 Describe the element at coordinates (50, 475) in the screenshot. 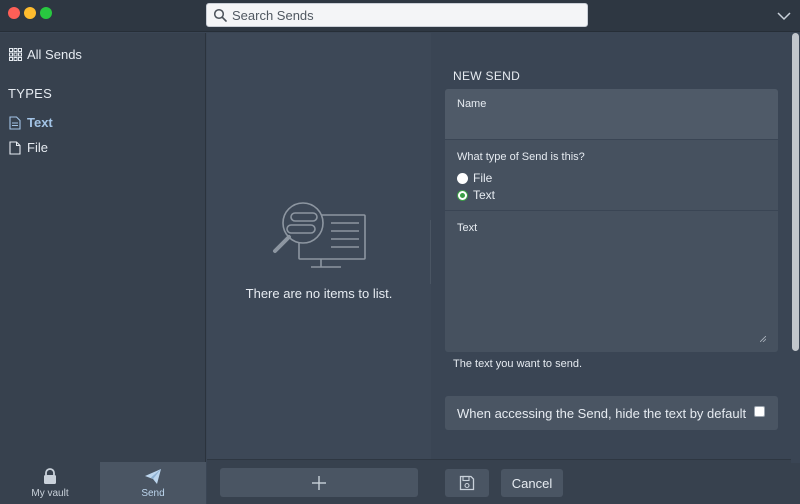

I see `lock-icon` at that location.